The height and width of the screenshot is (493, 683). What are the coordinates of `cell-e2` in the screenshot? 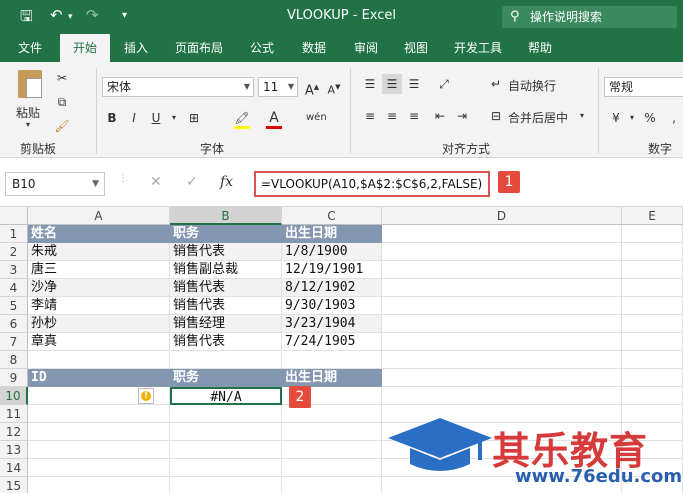 It's located at (652, 252).